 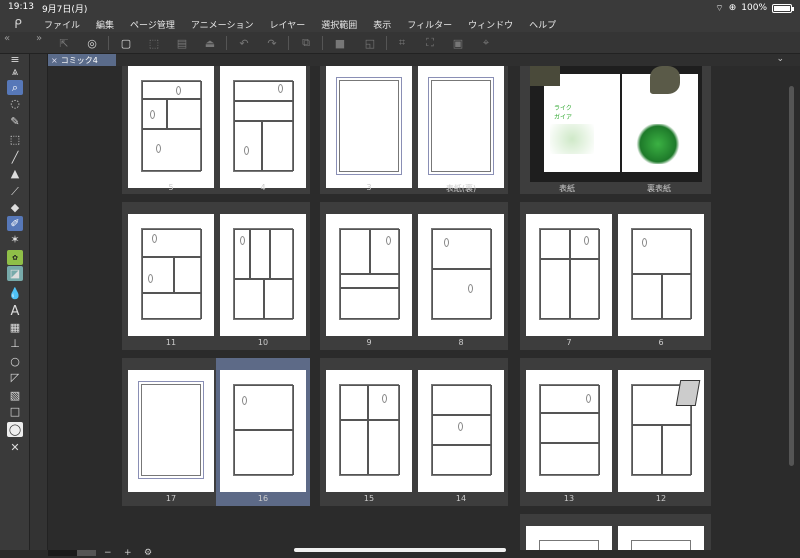 I want to click on page-number: 16, so click(x=263, y=498).